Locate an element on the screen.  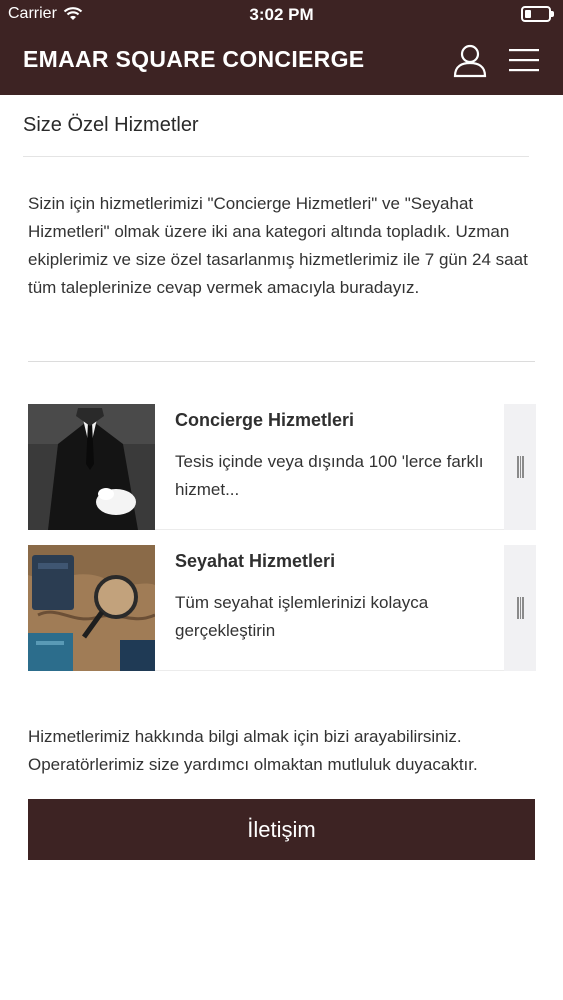
profile-button is located at coordinates (470, 60).